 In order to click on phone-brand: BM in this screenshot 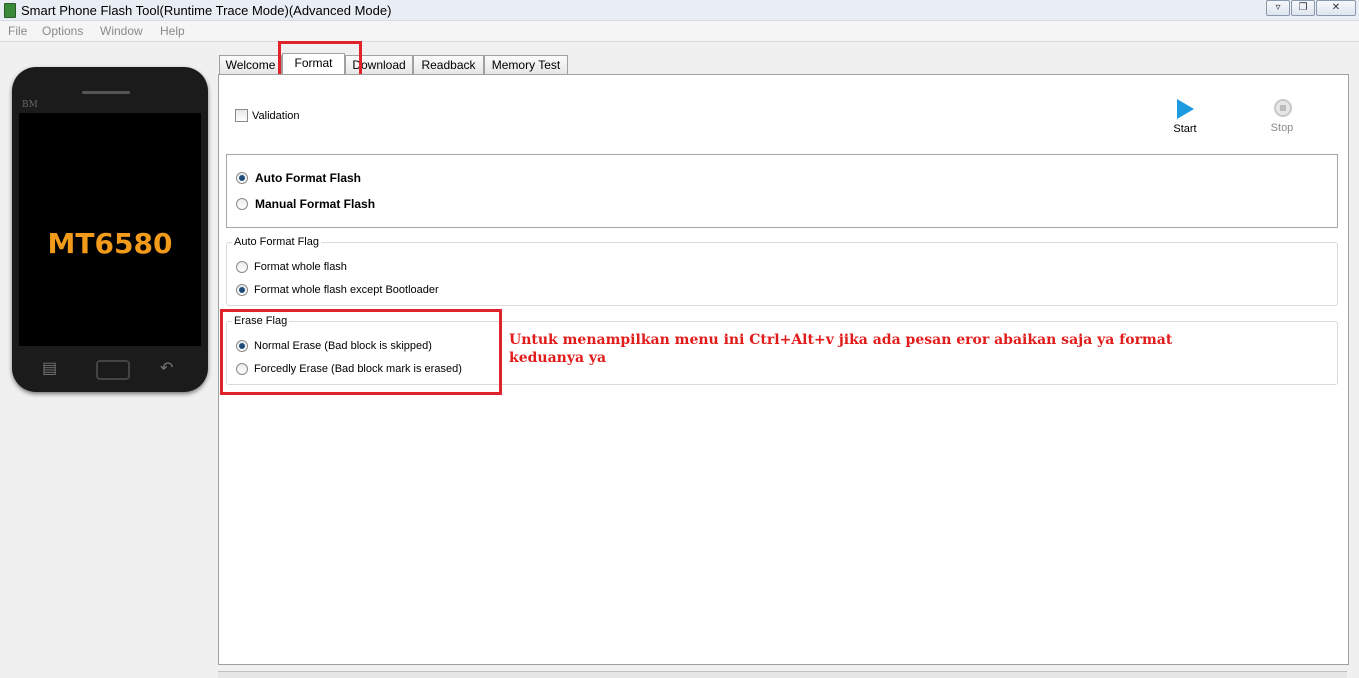, I will do `click(30, 105)`.